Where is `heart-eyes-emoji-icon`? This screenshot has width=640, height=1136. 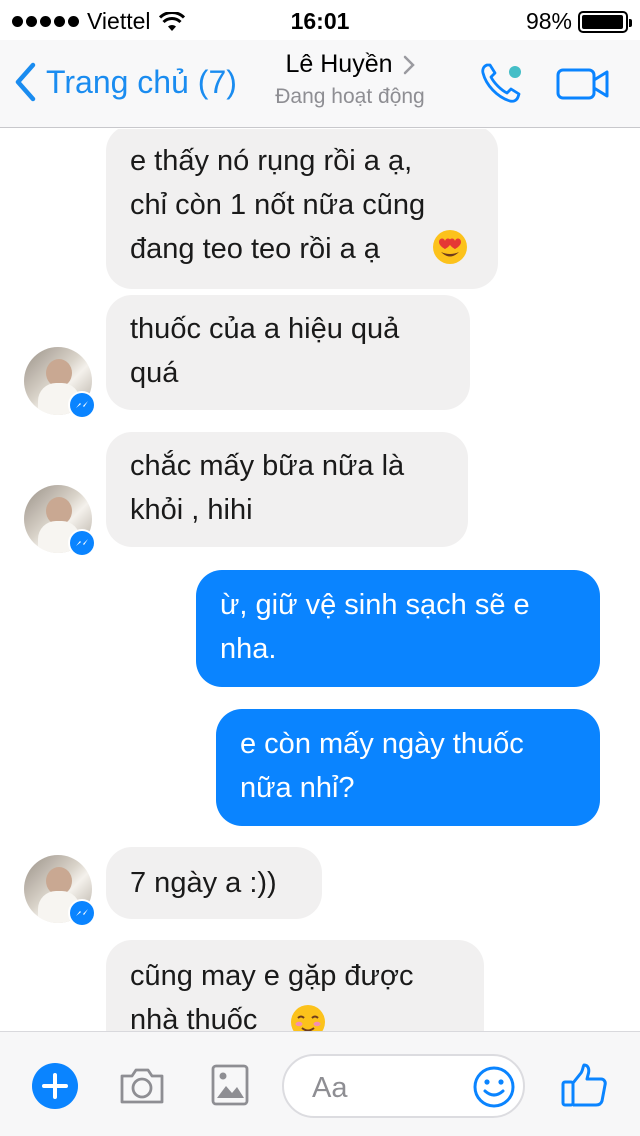 heart-eyes-emoji-icon is located at coordinates (450, 247).